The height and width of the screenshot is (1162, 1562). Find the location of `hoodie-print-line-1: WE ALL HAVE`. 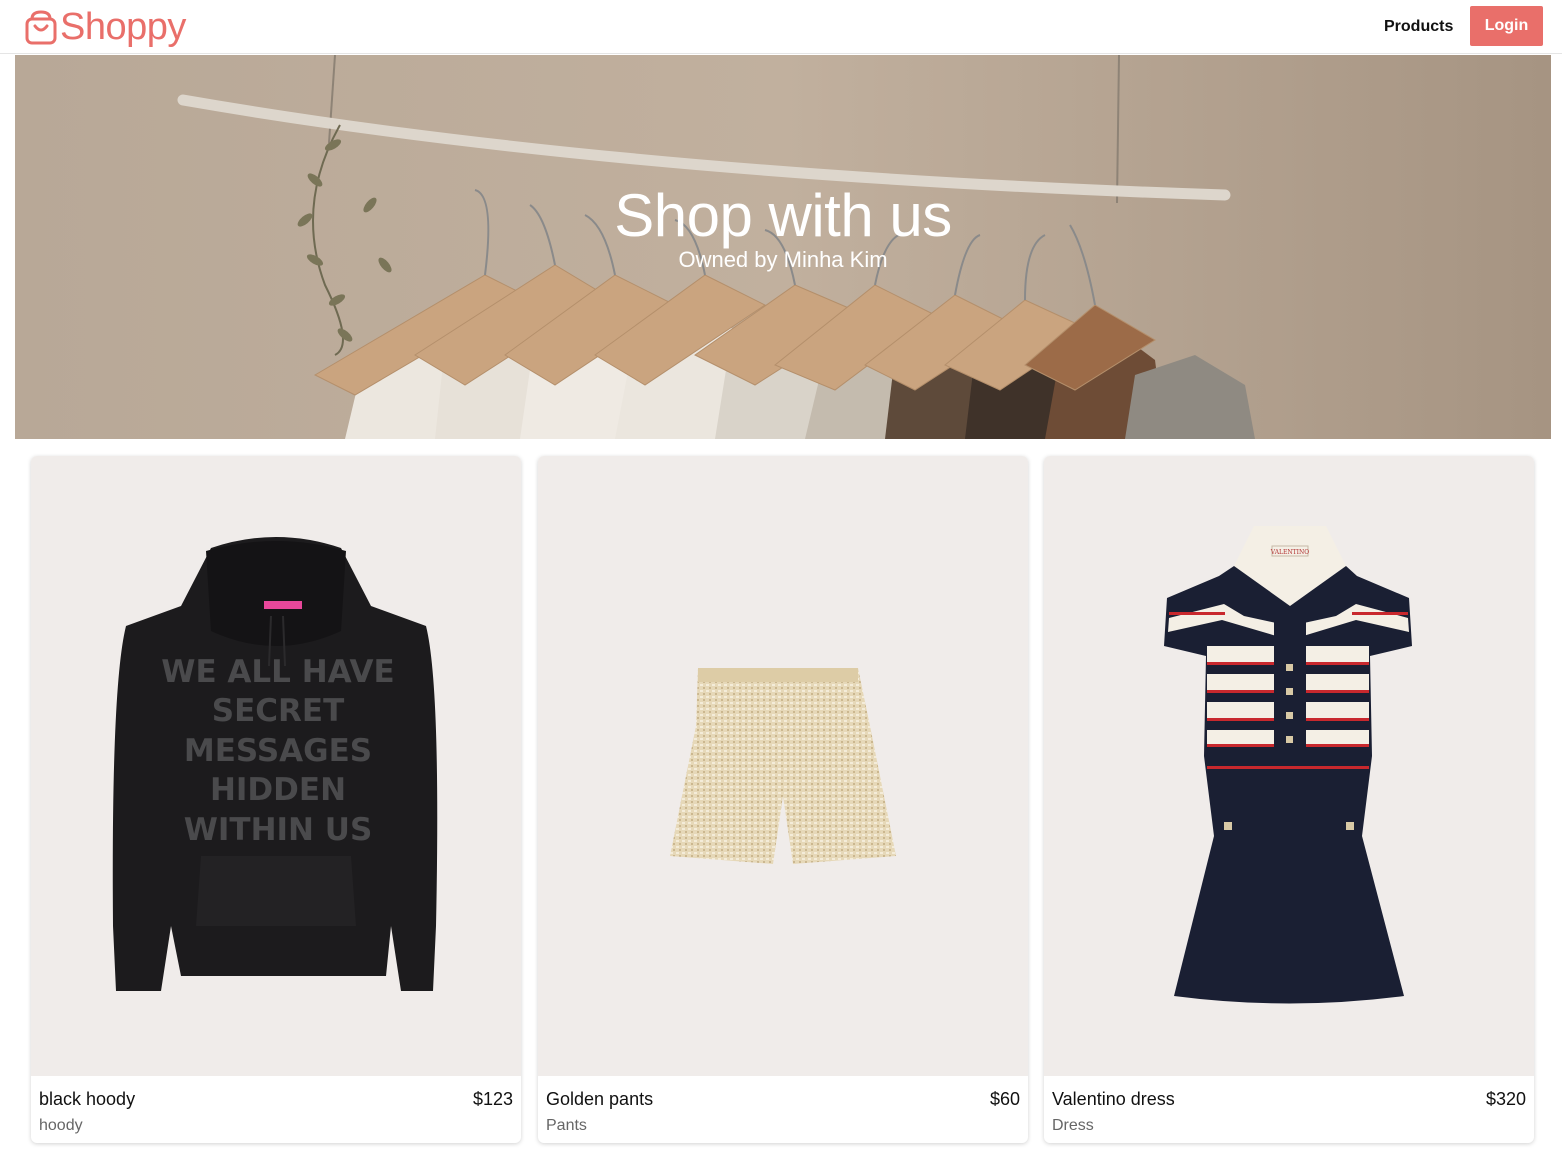

hoodie-print-line-1: WE ALL HAVE is located at coordinates (277, 672).